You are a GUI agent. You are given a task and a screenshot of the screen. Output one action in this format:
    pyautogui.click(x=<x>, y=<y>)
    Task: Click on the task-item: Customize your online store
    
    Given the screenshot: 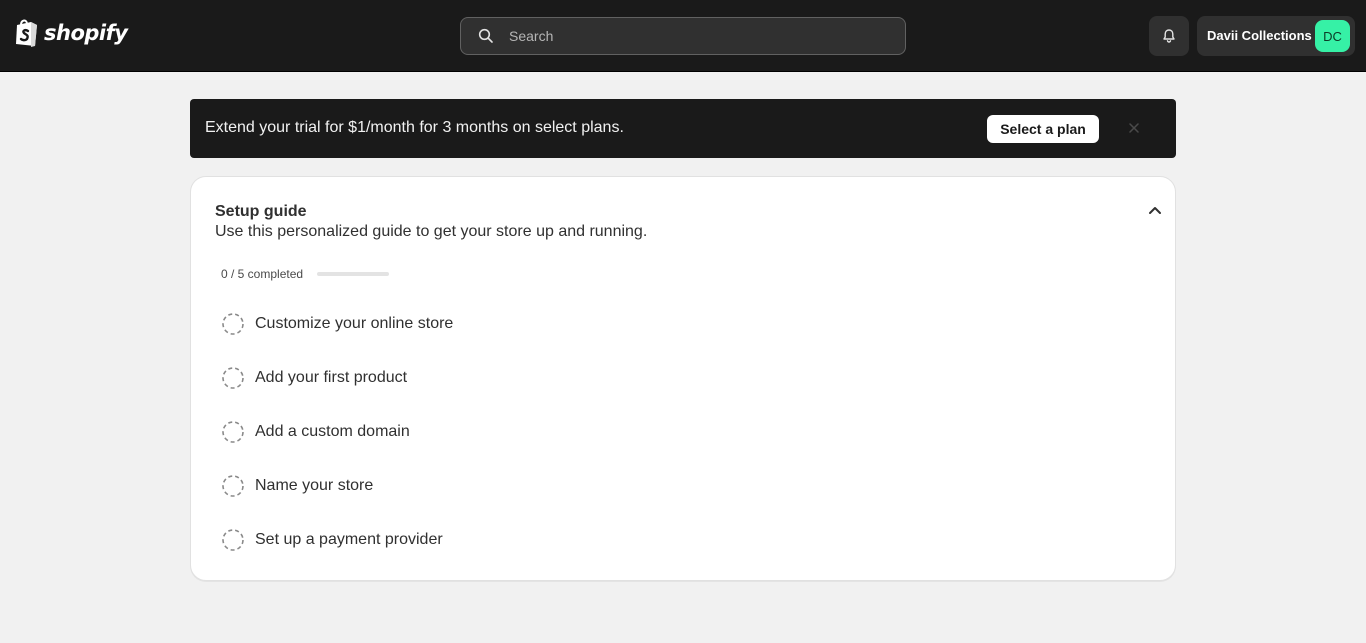 What is the action you would take?
    pyautogui.click(x=471, y=324)
    